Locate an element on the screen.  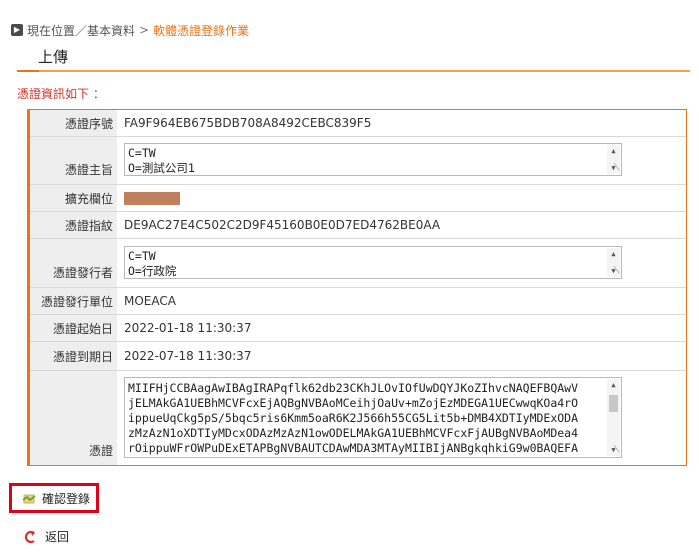
breadcrumb-item: 基本資料 is located at coordinates (111, 30).